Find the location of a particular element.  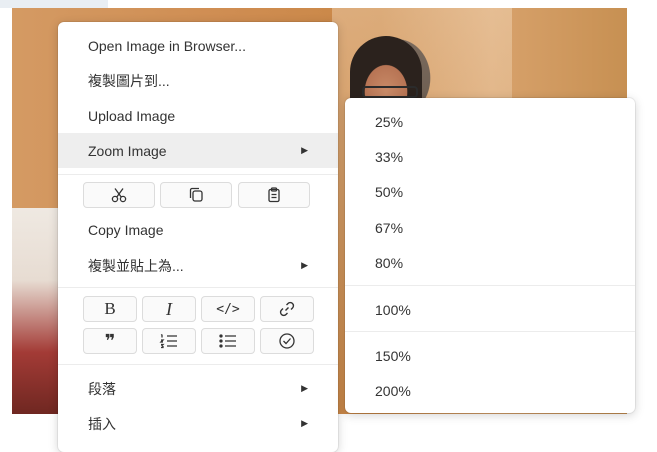

bold-icon: B is located at coordinates (110, 308).